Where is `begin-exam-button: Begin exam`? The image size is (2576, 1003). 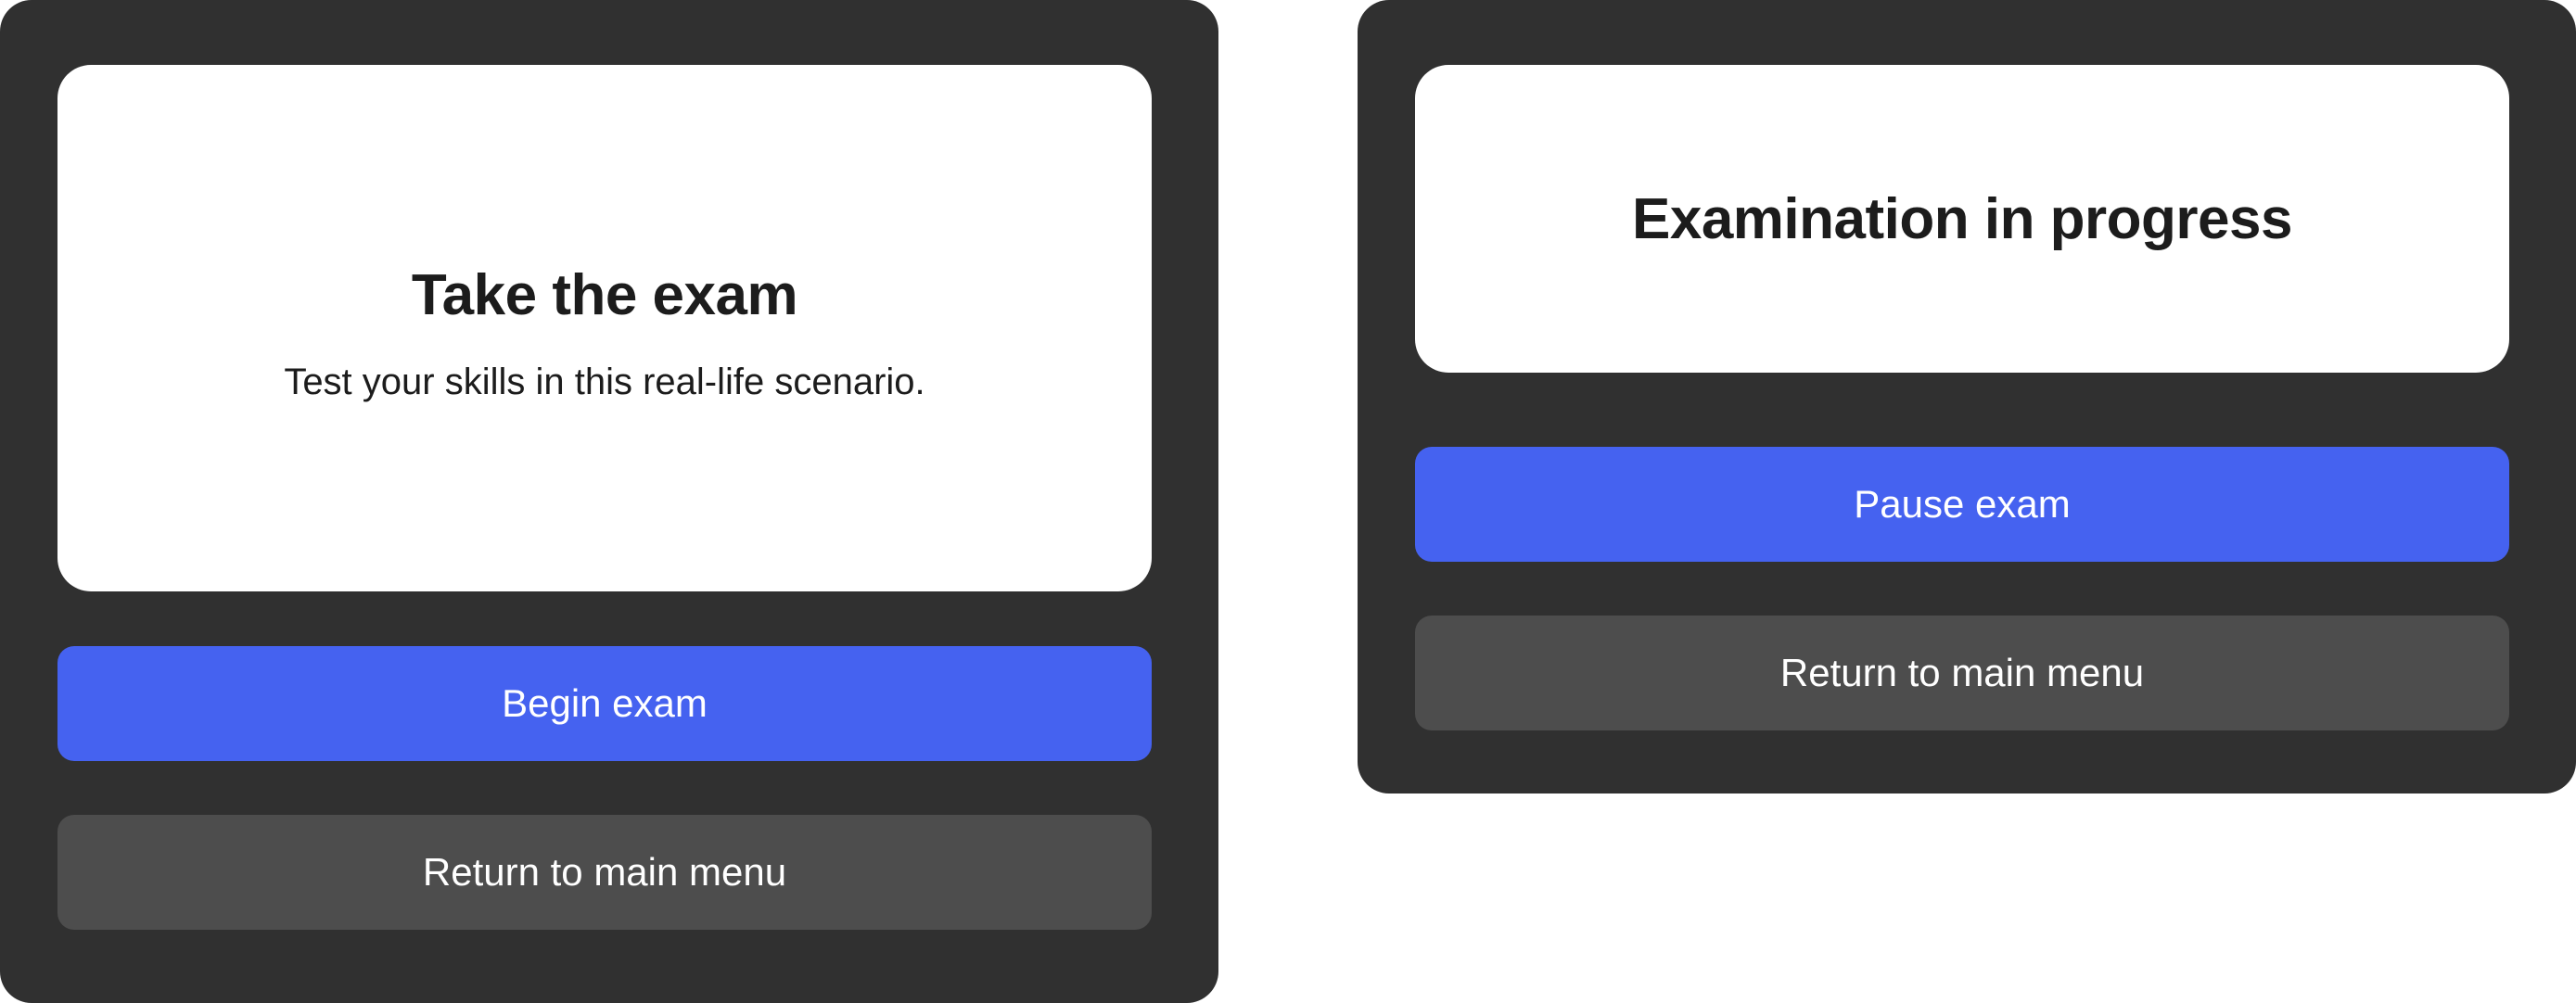 begin-exam-button: Begin exam is located at coordinates (605, 703).